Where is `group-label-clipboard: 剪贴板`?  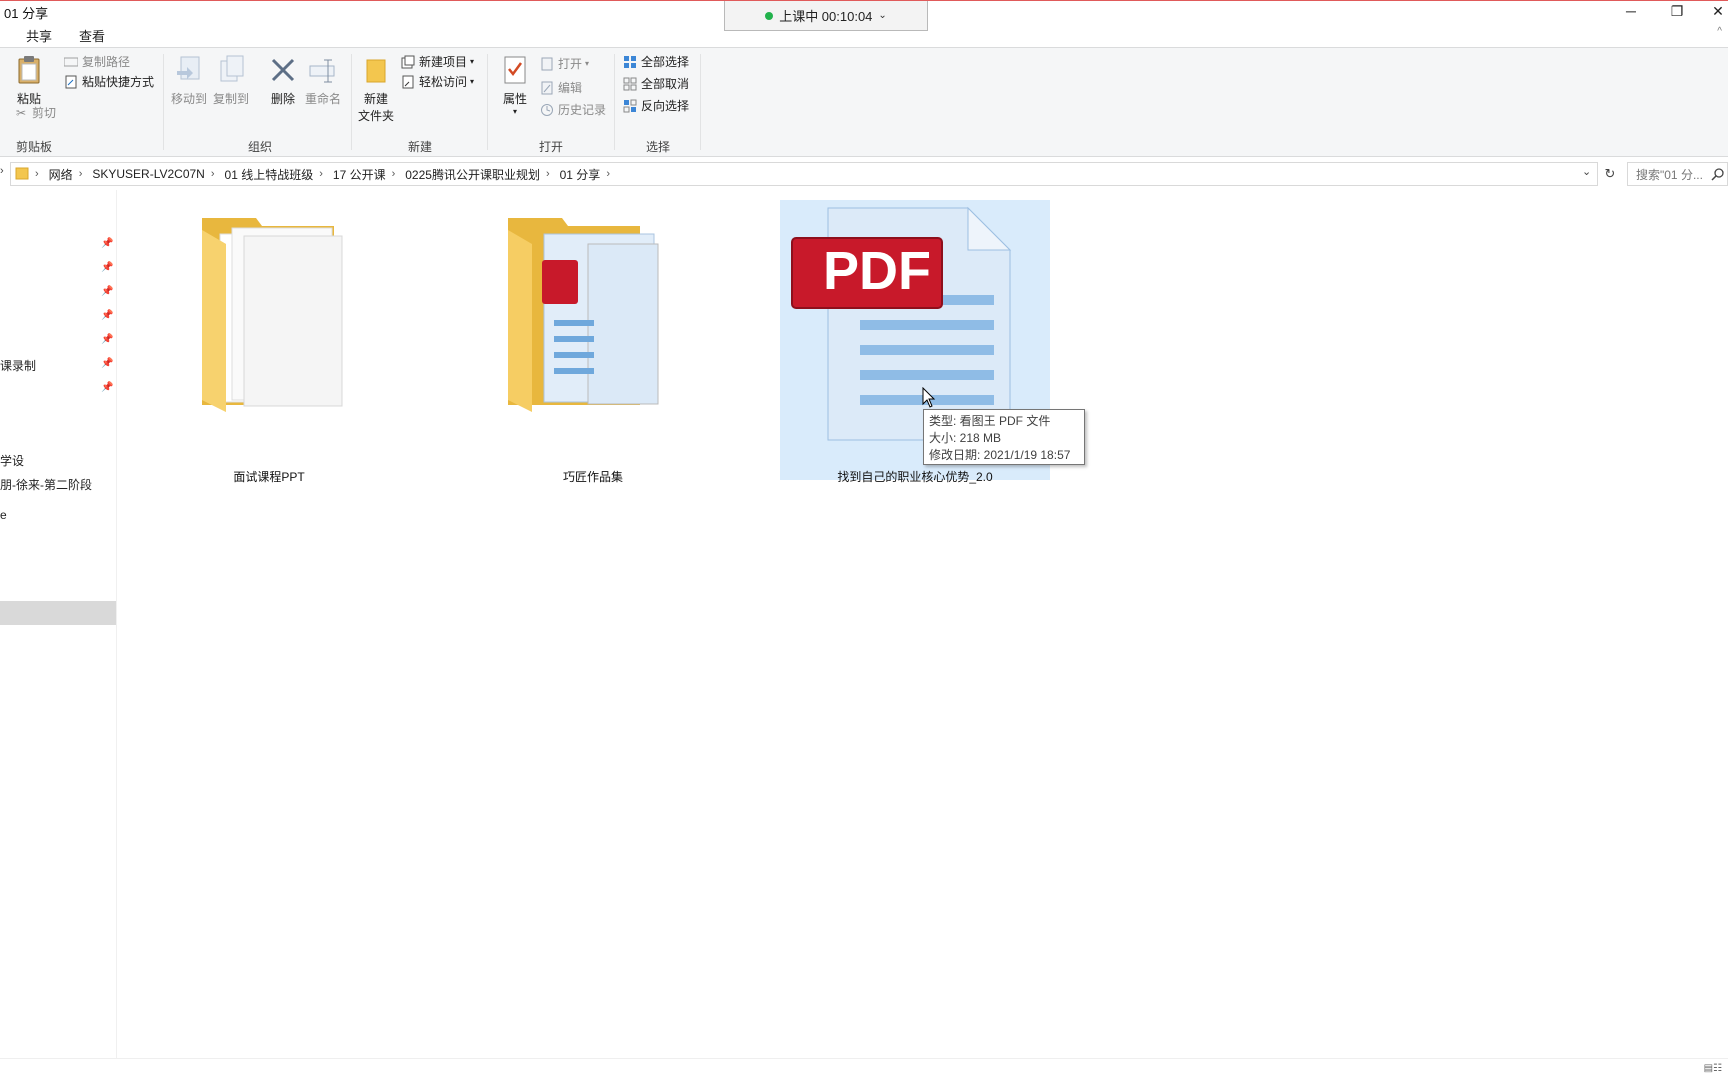 group-label-clipboard: 剪贴板 is located at coordinates (33, 147).